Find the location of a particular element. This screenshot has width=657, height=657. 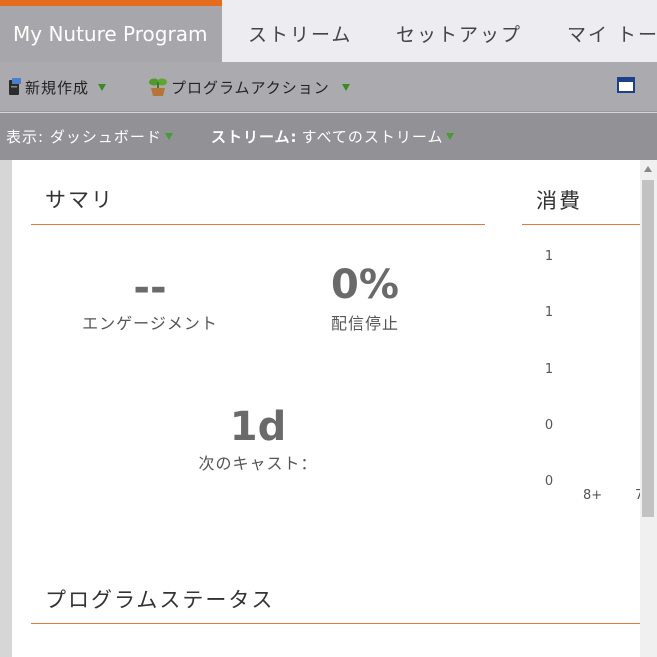

program-action-label: プログラムアクション is located at coordinates (250, 87).